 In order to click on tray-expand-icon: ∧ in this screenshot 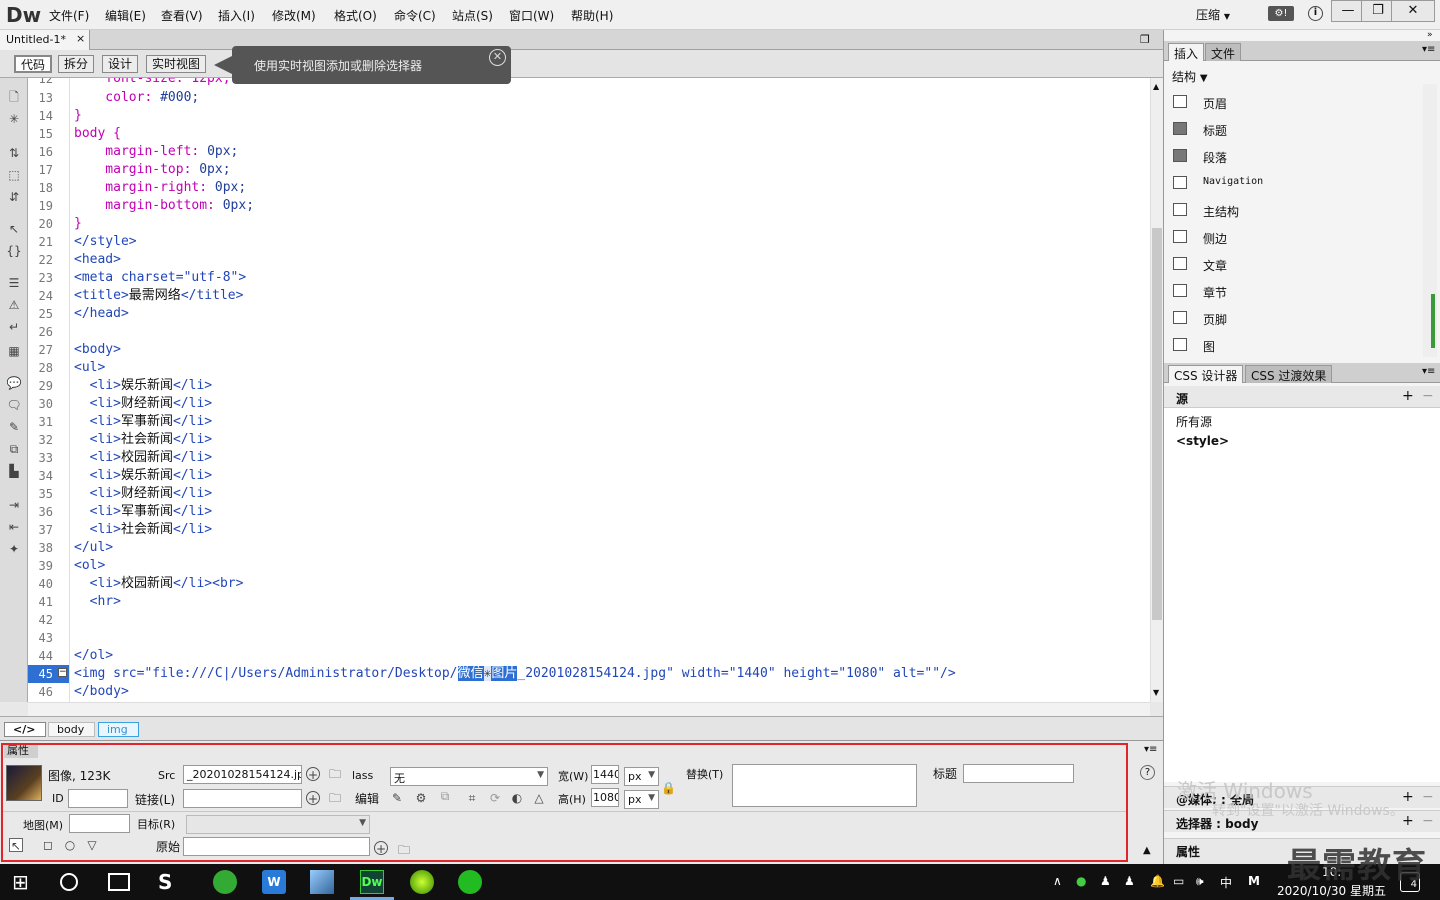, I will do `click(1057, 881)`.